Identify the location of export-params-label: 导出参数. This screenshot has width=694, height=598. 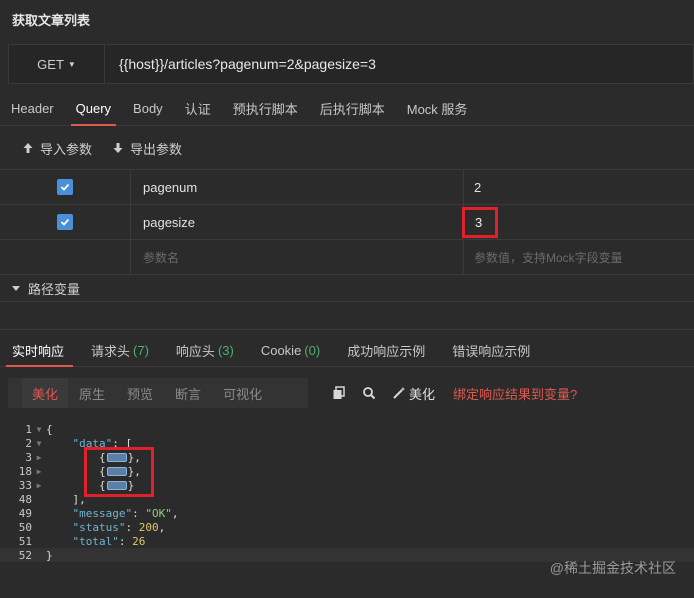
(156, 149).